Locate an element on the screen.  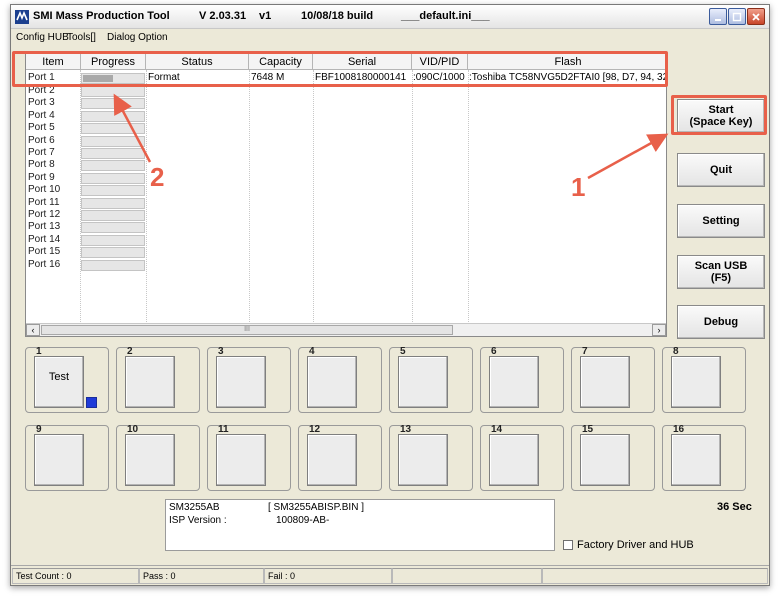
device-slot: 16 is located at coordinates (704, 457).